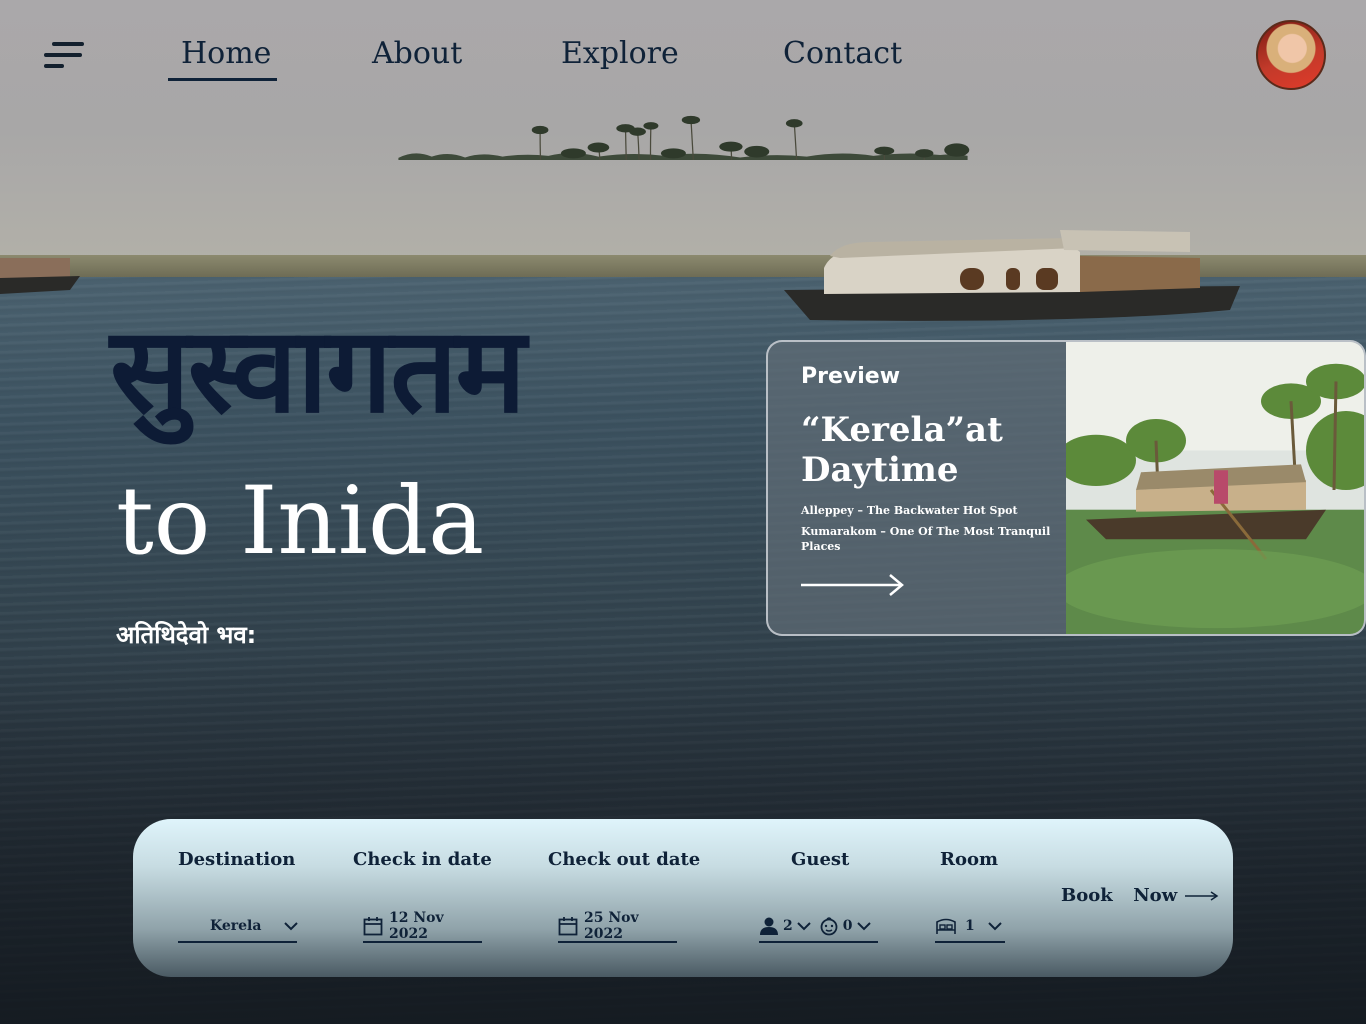 Image resolution: width=1366 pixels, height=1024 pixels. Describe the element at coordinates (1215, 488) in the screenshot. I see `preview-kerala-image` at that location.